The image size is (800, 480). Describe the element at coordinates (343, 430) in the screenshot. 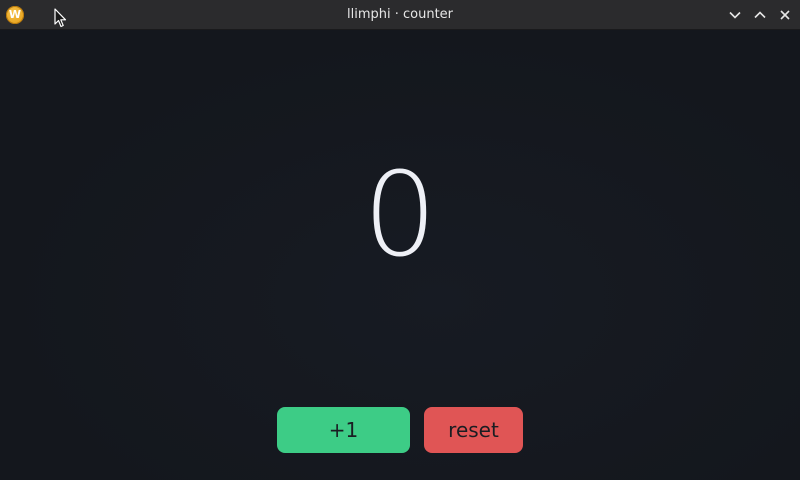

I see `increment-button: +1` at that location.